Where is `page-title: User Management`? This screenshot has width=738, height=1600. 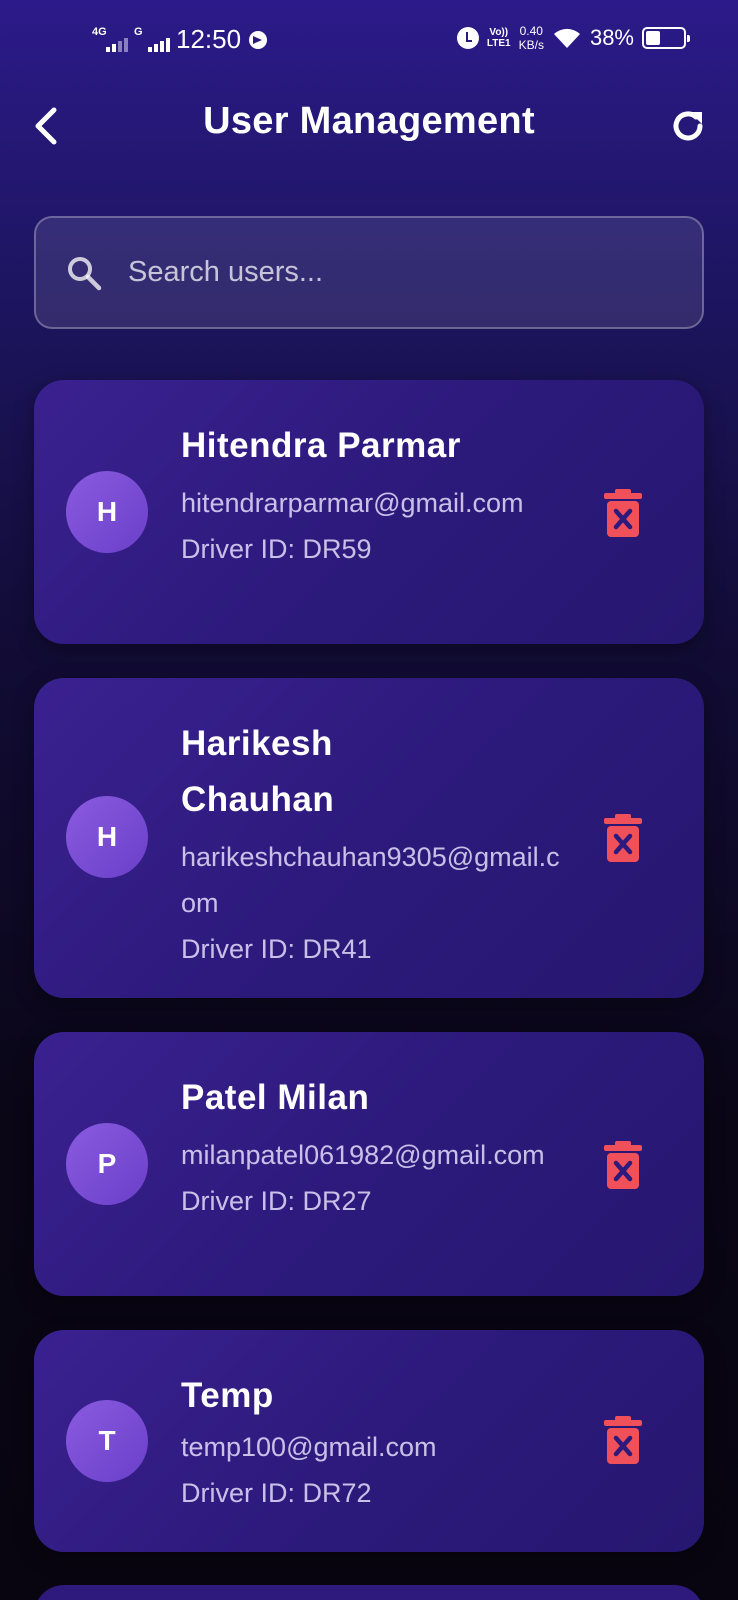
page-title: User Management is located at coordinates (369, 121).